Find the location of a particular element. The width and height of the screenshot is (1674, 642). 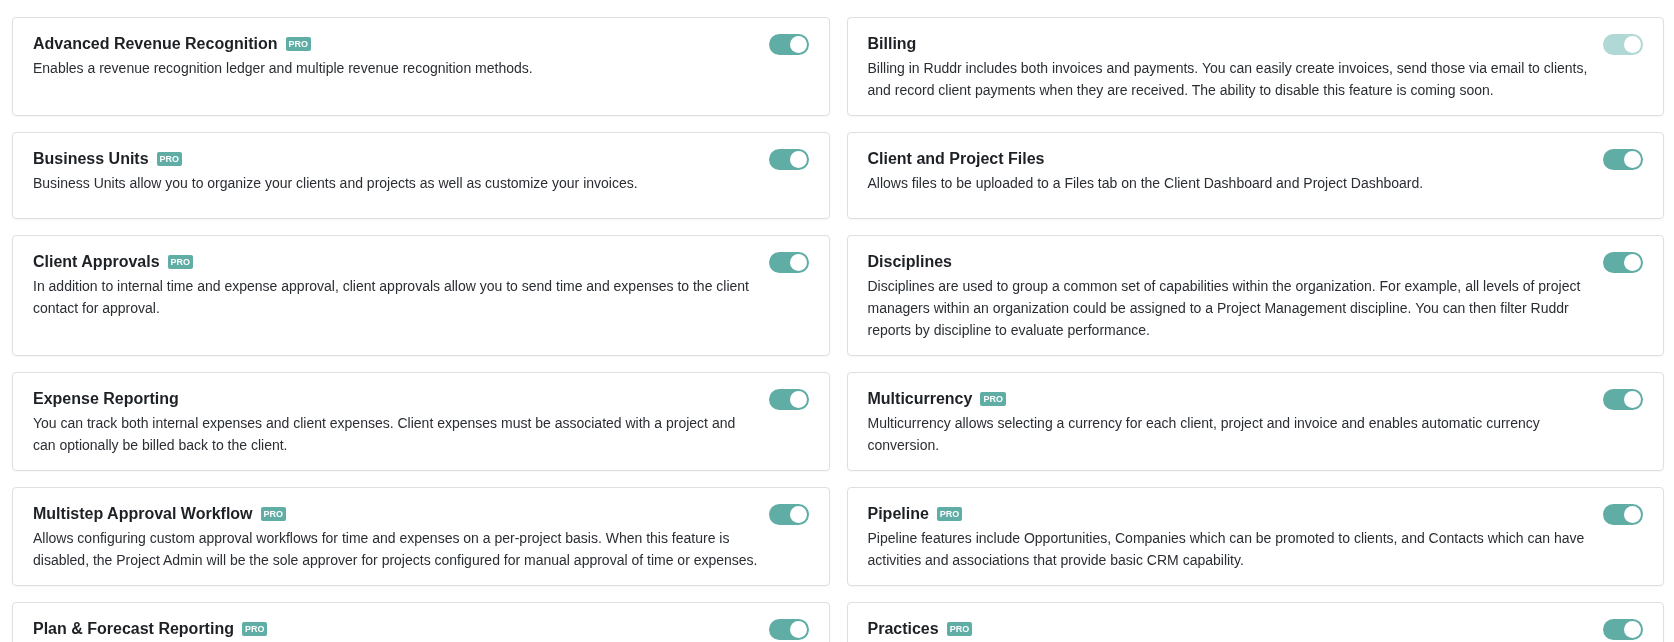

feature-title: Practices is located at coordinates (903, 629).